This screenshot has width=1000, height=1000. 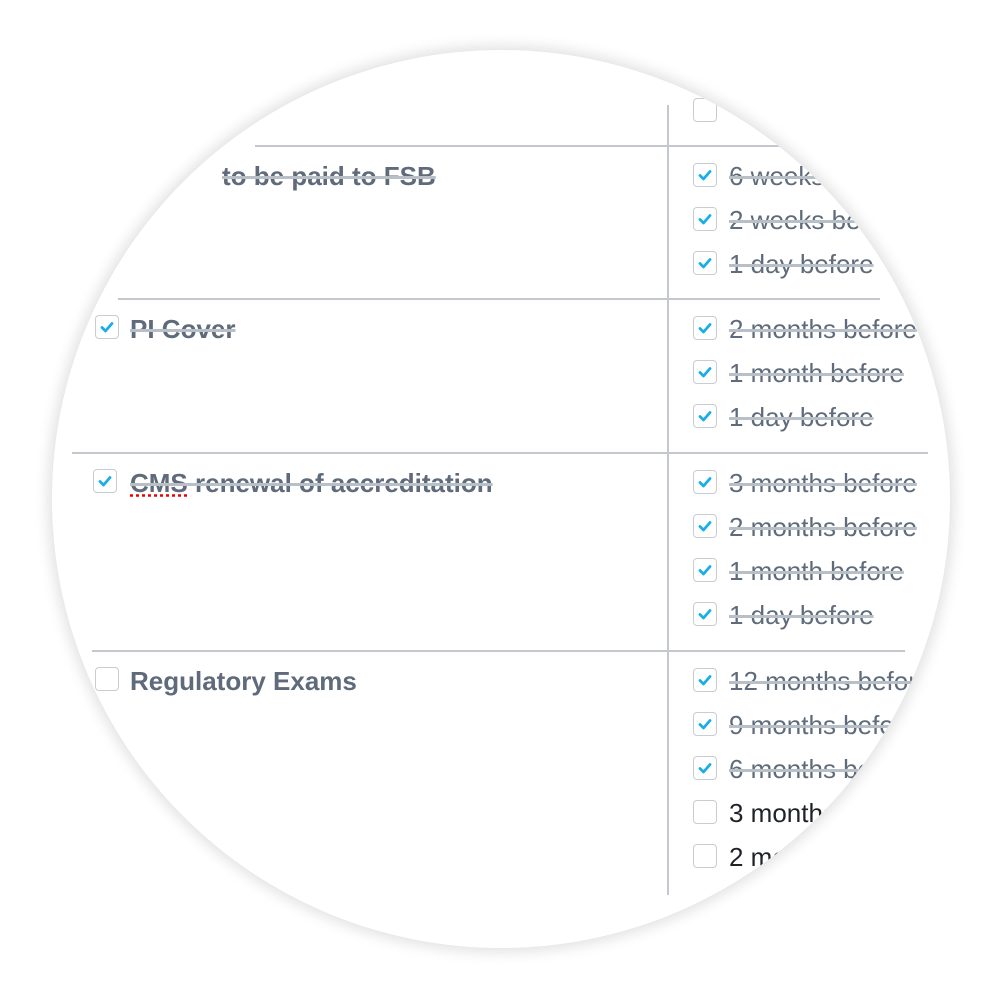 I want to click on task-title: PI Cover, so click(x=183, y=329).